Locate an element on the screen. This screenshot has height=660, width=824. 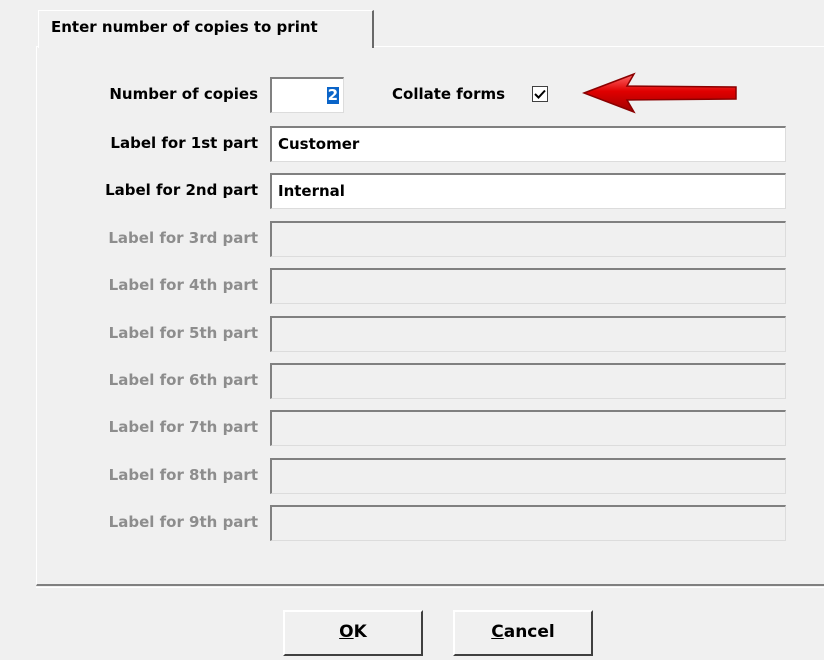
cancel-accel: C is located at coordinates (497, 632).